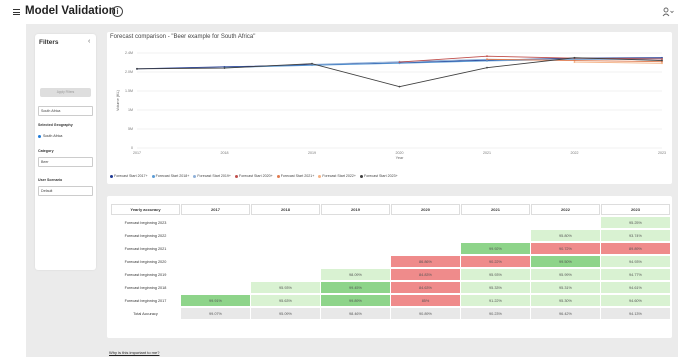 Image resolution: width=685 pixels, height=357 pixels. Describe the element at coordinates (285, 209) in the screenshot. I see `year-header: 2018` at that location.